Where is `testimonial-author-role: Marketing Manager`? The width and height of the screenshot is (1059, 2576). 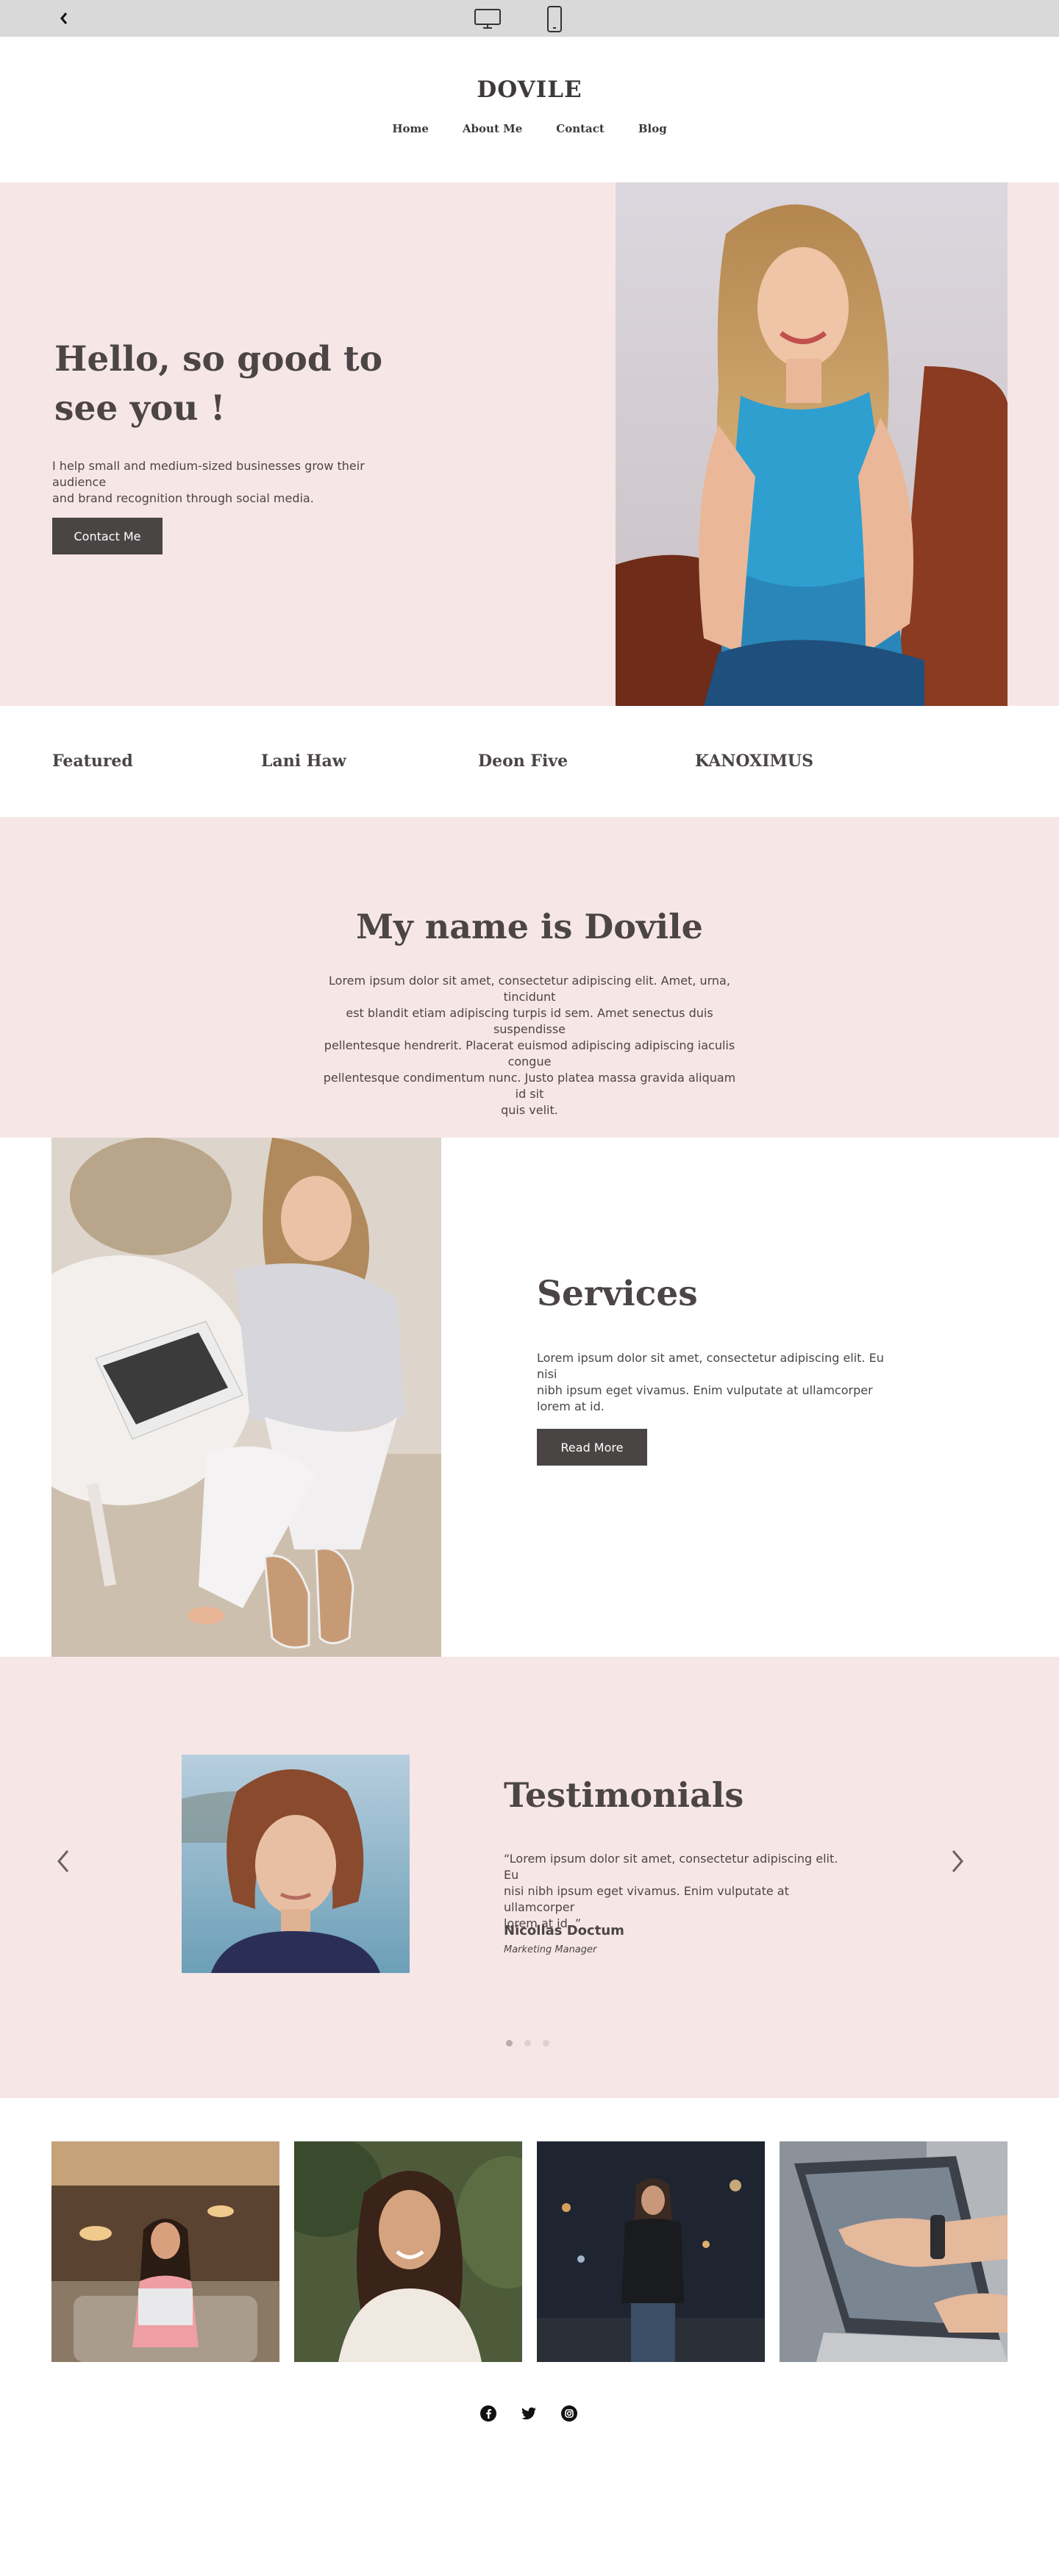 testimonial-author-role: Marketing Manager is located at coordinates (551, 1949).